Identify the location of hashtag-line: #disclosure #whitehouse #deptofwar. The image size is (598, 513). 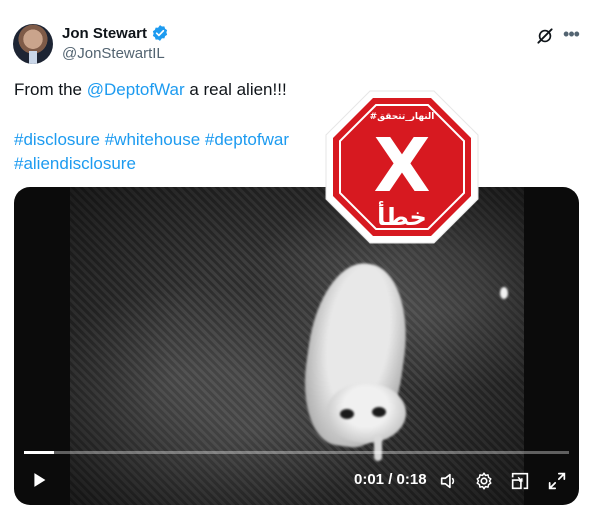
(174, 140).